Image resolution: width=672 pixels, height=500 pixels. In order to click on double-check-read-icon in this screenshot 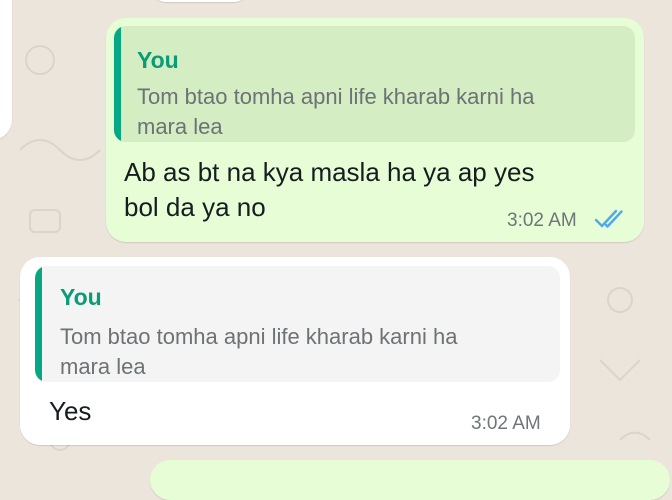, I will do `click(608, 218)`.